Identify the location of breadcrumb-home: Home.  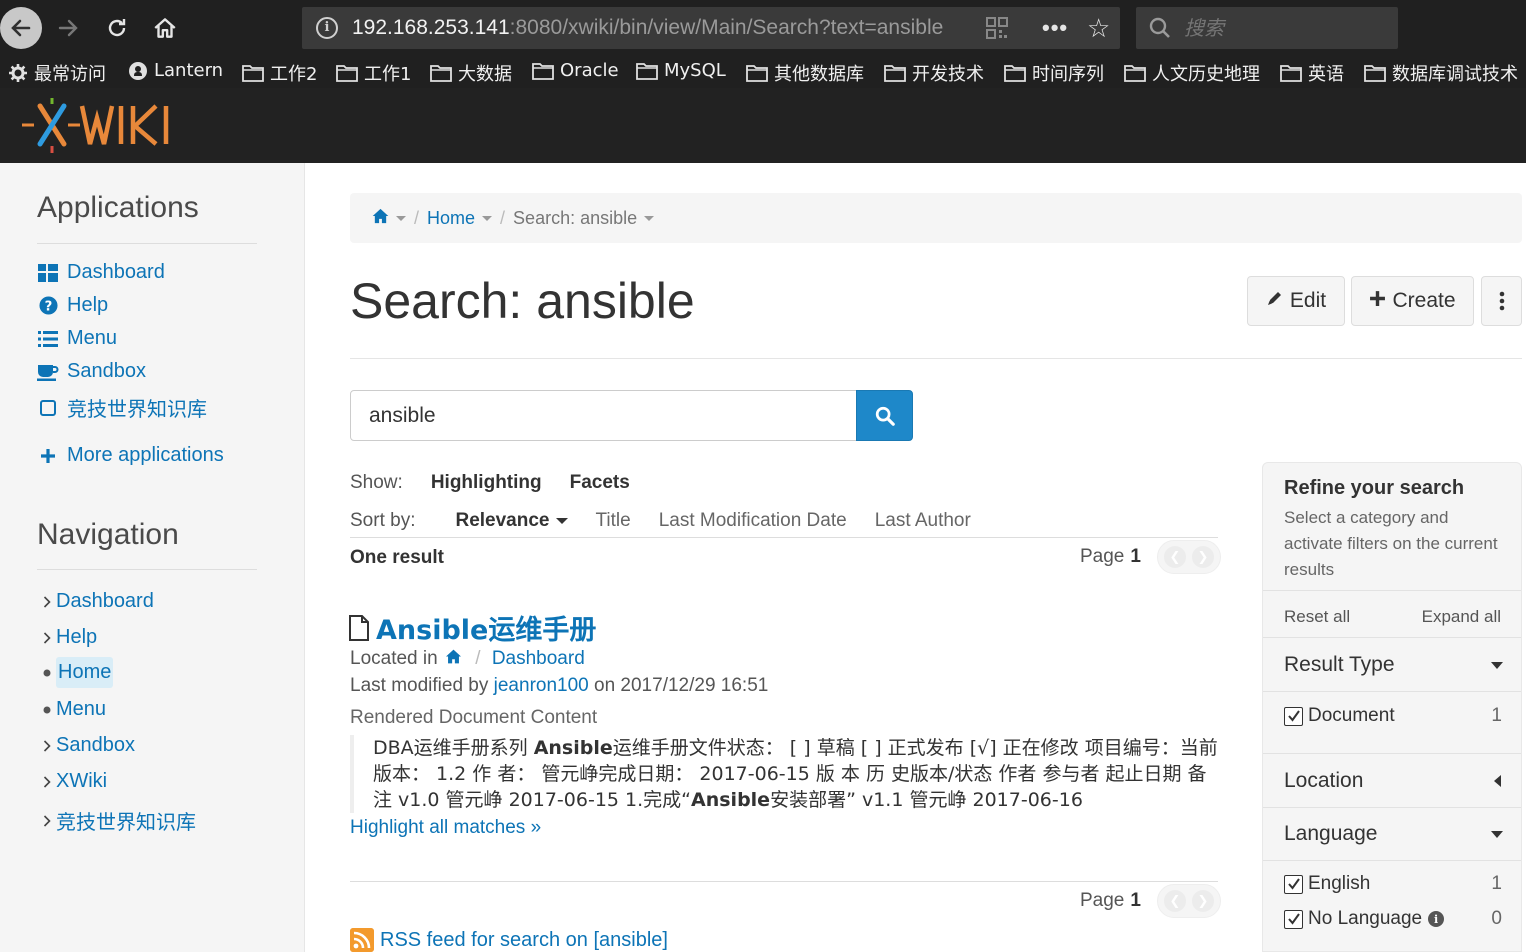
(451, 218).